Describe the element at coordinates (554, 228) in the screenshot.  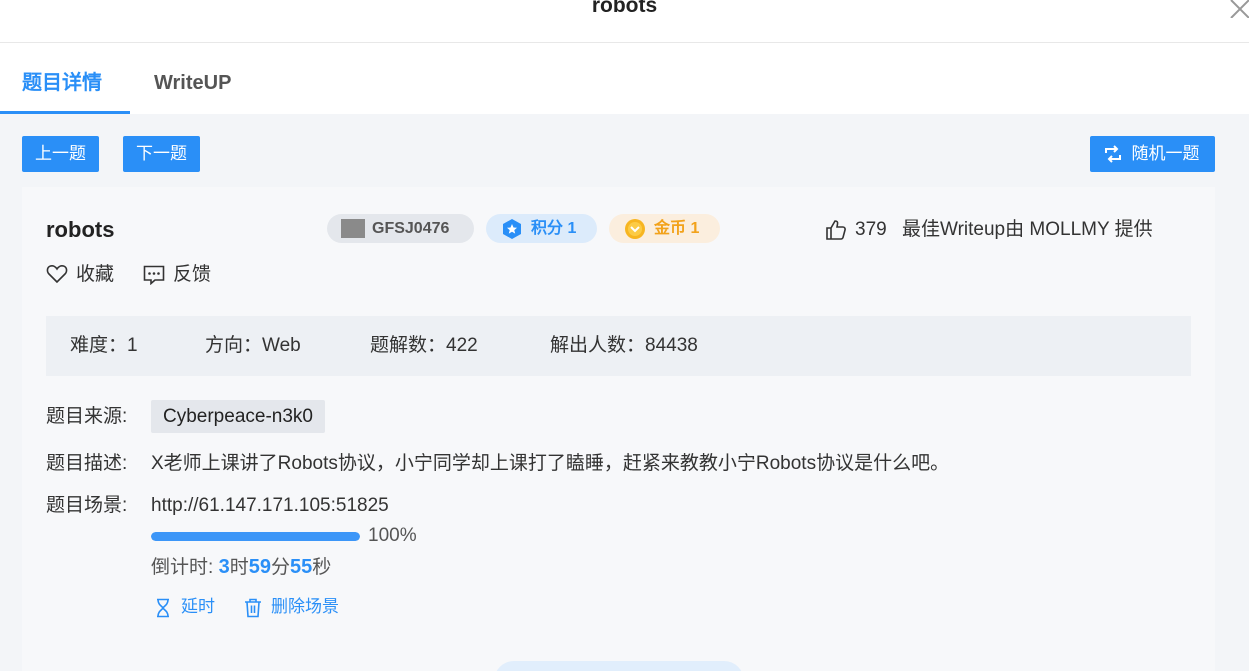
I see `score-label: 积分 1` at that location.